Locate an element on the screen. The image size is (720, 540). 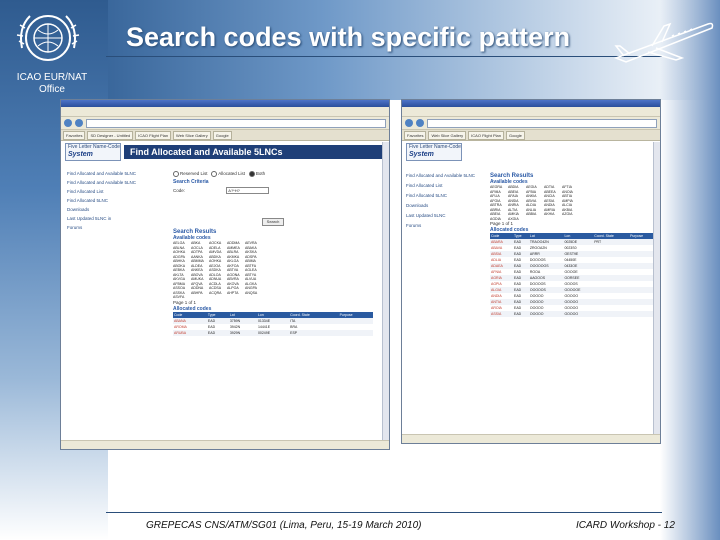
available-code: AZGIA is located at coordinates (567, 214).